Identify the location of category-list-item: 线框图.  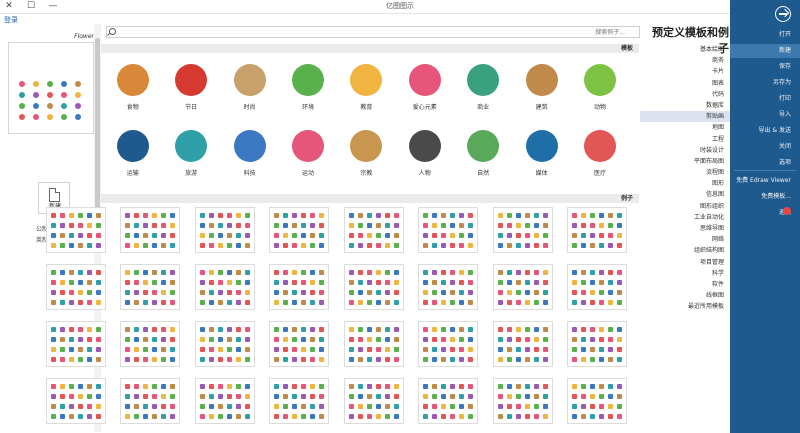
(685, 295).